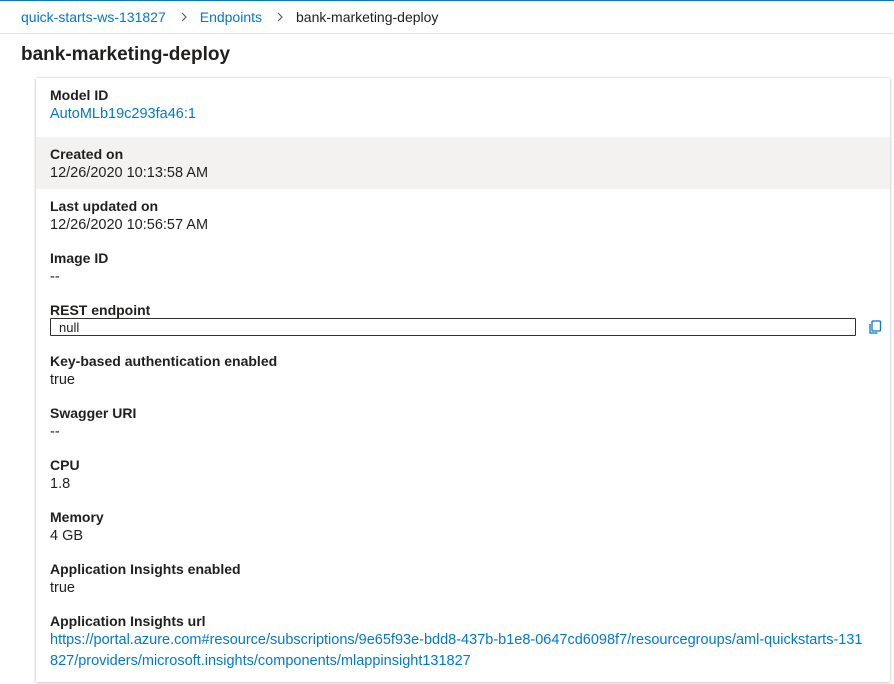 The height and width of the screenshot is (684, 894). Describe the element at coordinates (62, 380) in the screenshot. I see `key-auth-value: true` at that location.